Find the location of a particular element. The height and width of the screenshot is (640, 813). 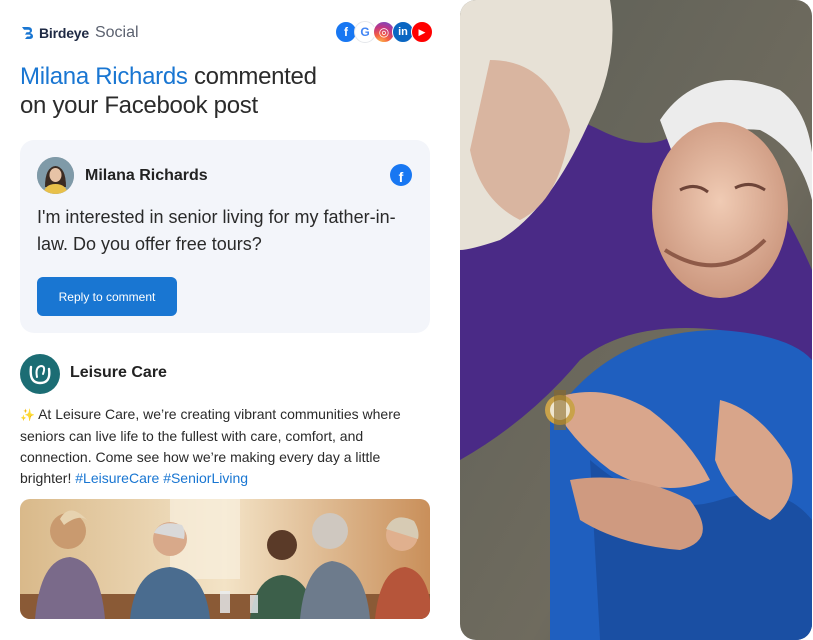

social-icons: f G ◎ in ▶ is located at coordinates (384, 32).